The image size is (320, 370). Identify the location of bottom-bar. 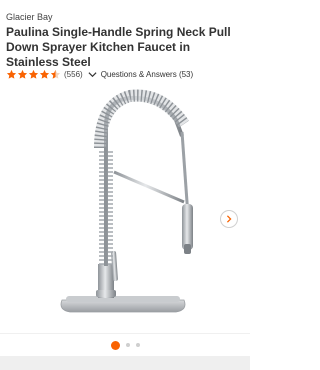
(125, 363).